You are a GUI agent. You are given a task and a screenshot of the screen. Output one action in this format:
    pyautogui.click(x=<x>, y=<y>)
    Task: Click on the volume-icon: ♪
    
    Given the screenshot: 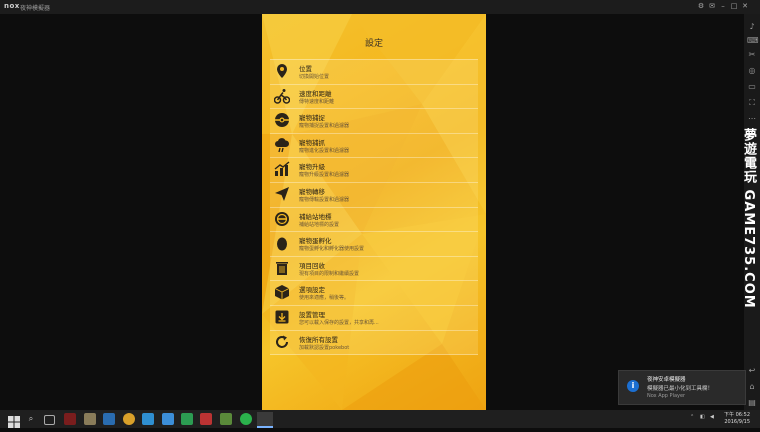 What is the action you would take?
    pyautogui.click(x=752, y=27)
    